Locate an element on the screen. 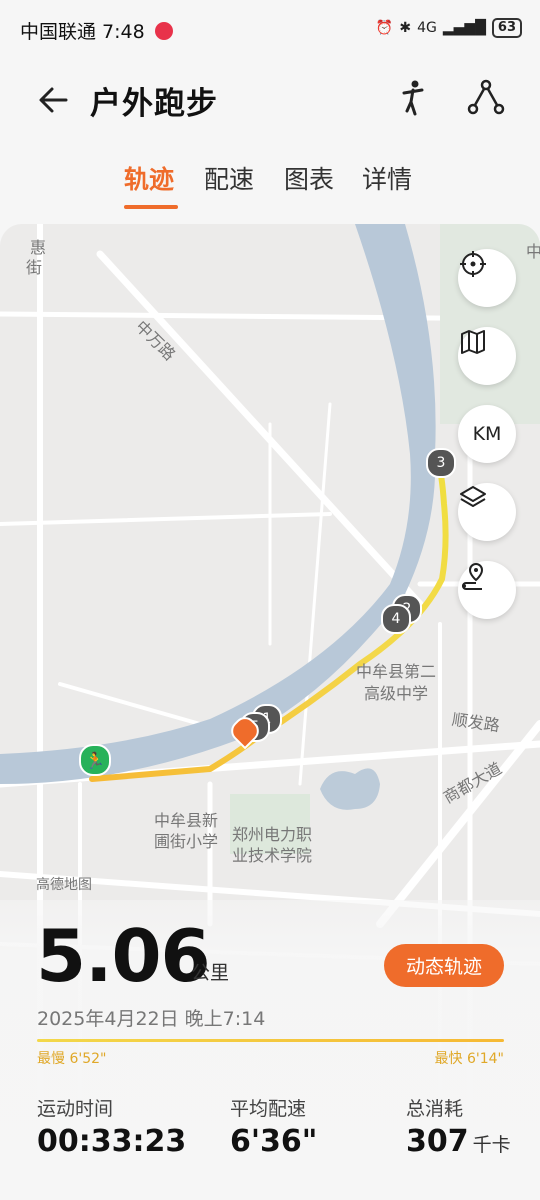 The width and height of the screenshot is (540, 1200). distance-value: 5.06 is located at coordinates (123, 956).